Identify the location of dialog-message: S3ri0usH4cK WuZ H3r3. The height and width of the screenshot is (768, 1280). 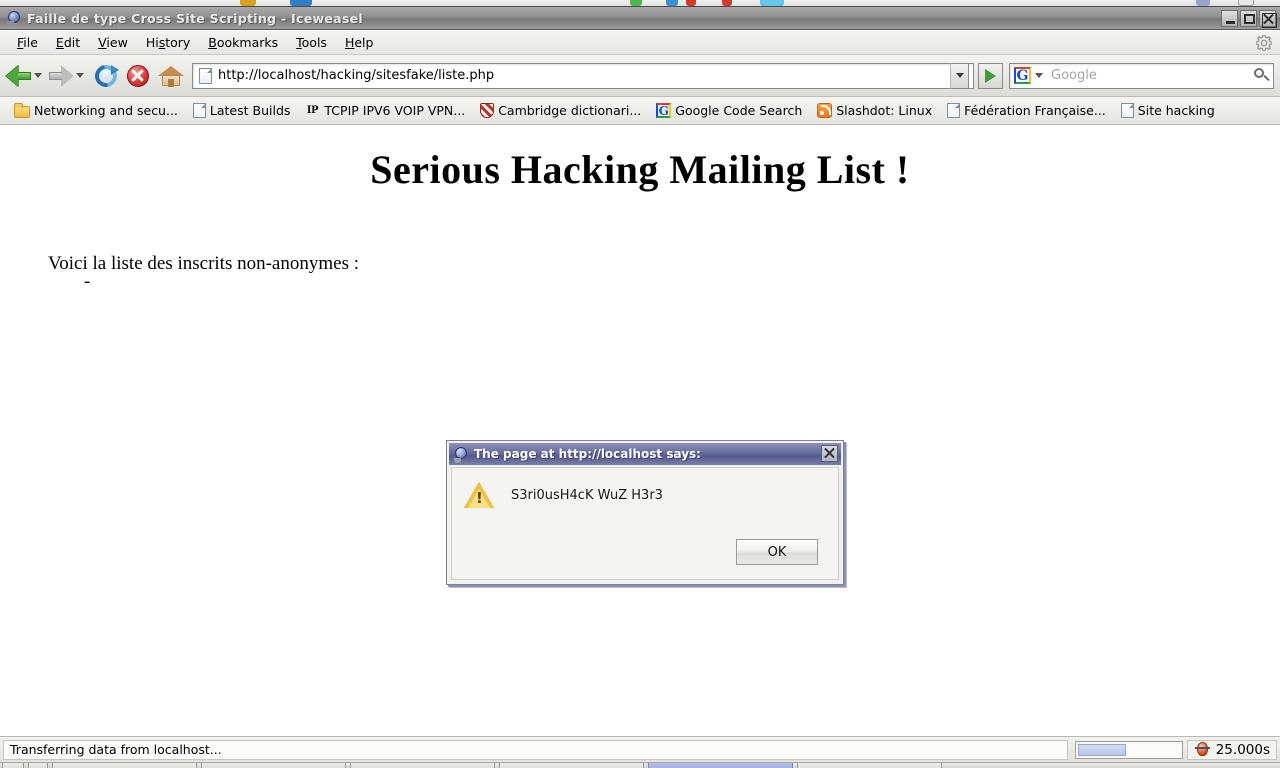
(587, 495).